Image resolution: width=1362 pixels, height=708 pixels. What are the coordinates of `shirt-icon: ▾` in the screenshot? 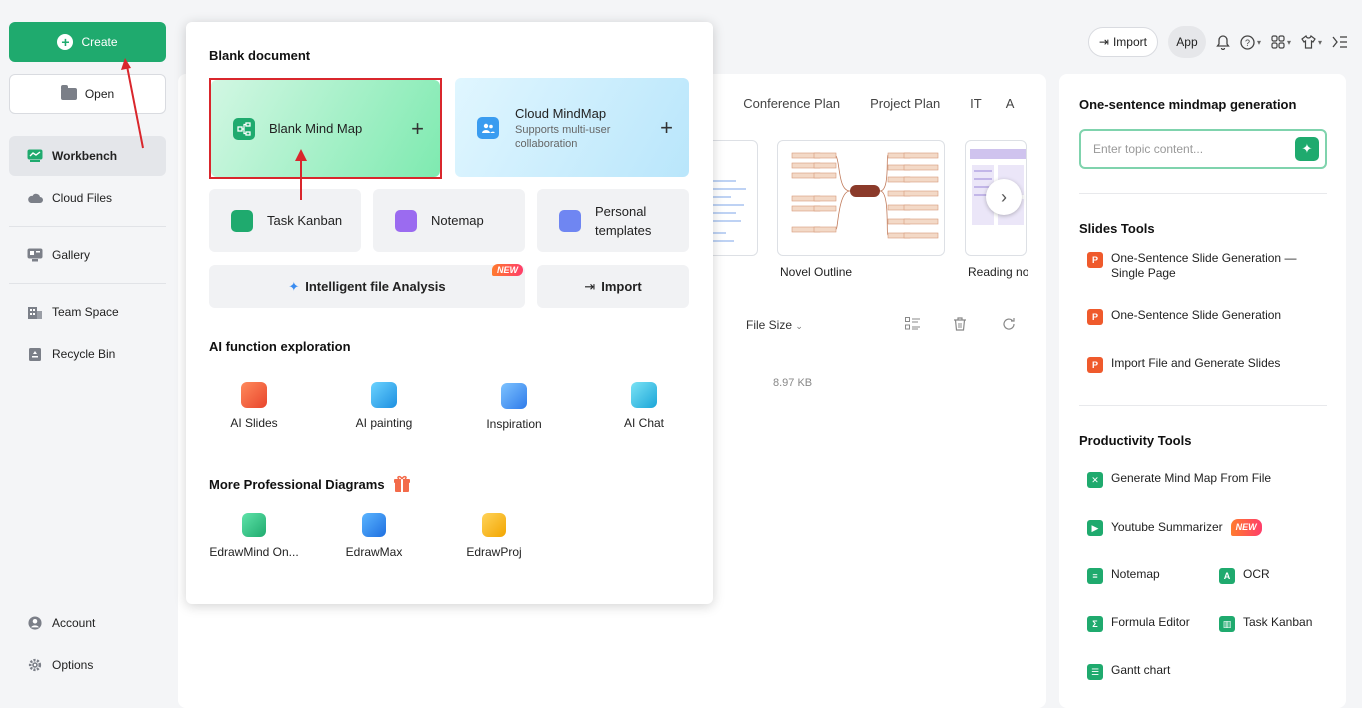 It's located at (1311, 42).